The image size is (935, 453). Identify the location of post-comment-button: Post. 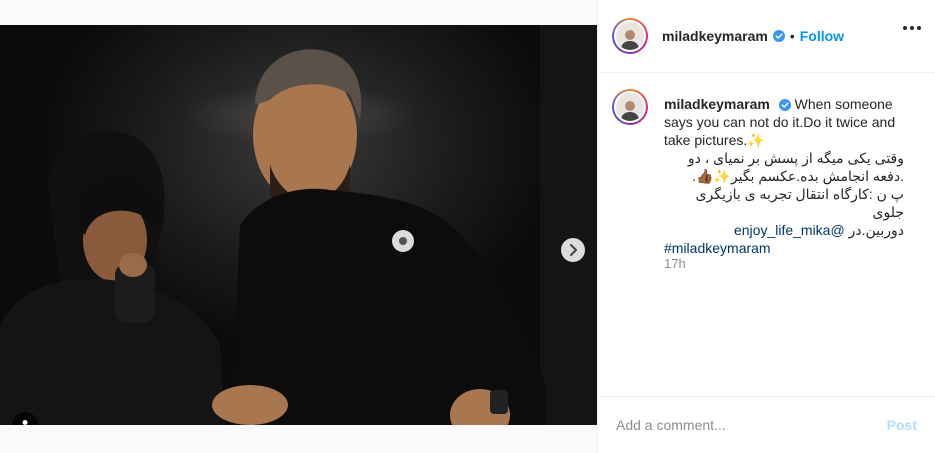
(902, 425).